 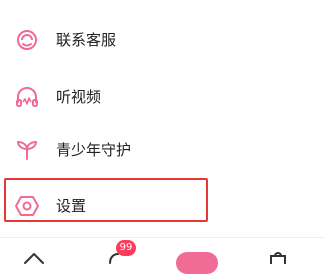 I want to click on tab-home, so click(x=34, y=251).